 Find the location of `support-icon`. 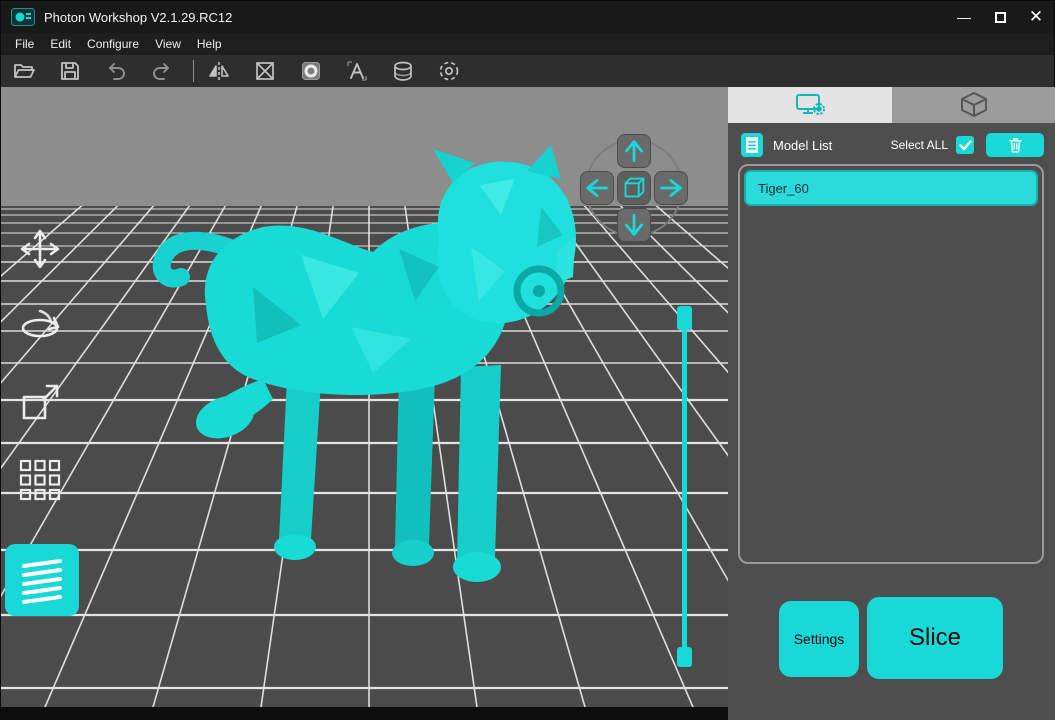

support-icon is located at coordinates (449, 71).